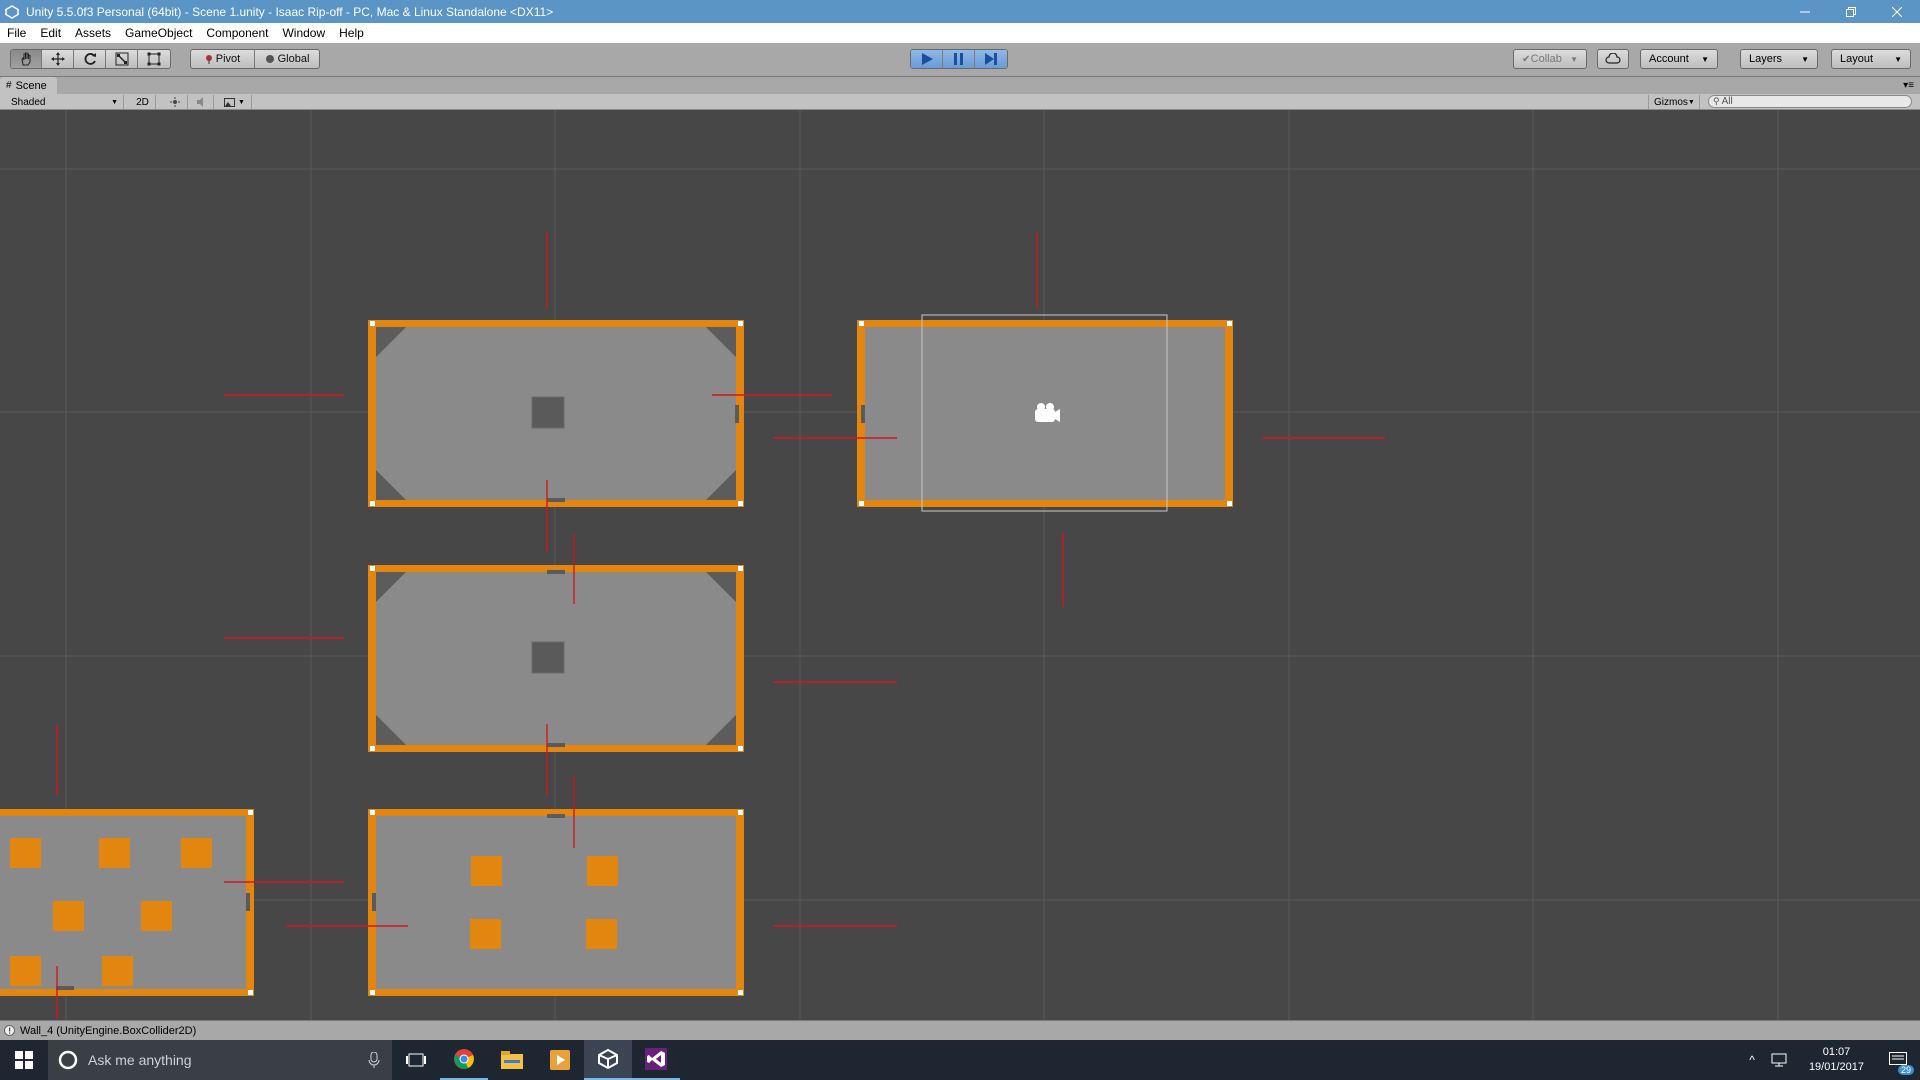 The height and width of the screenshot is (1080, 1920). I want to click on action-center-icon: 29, so click(1898, 1060).